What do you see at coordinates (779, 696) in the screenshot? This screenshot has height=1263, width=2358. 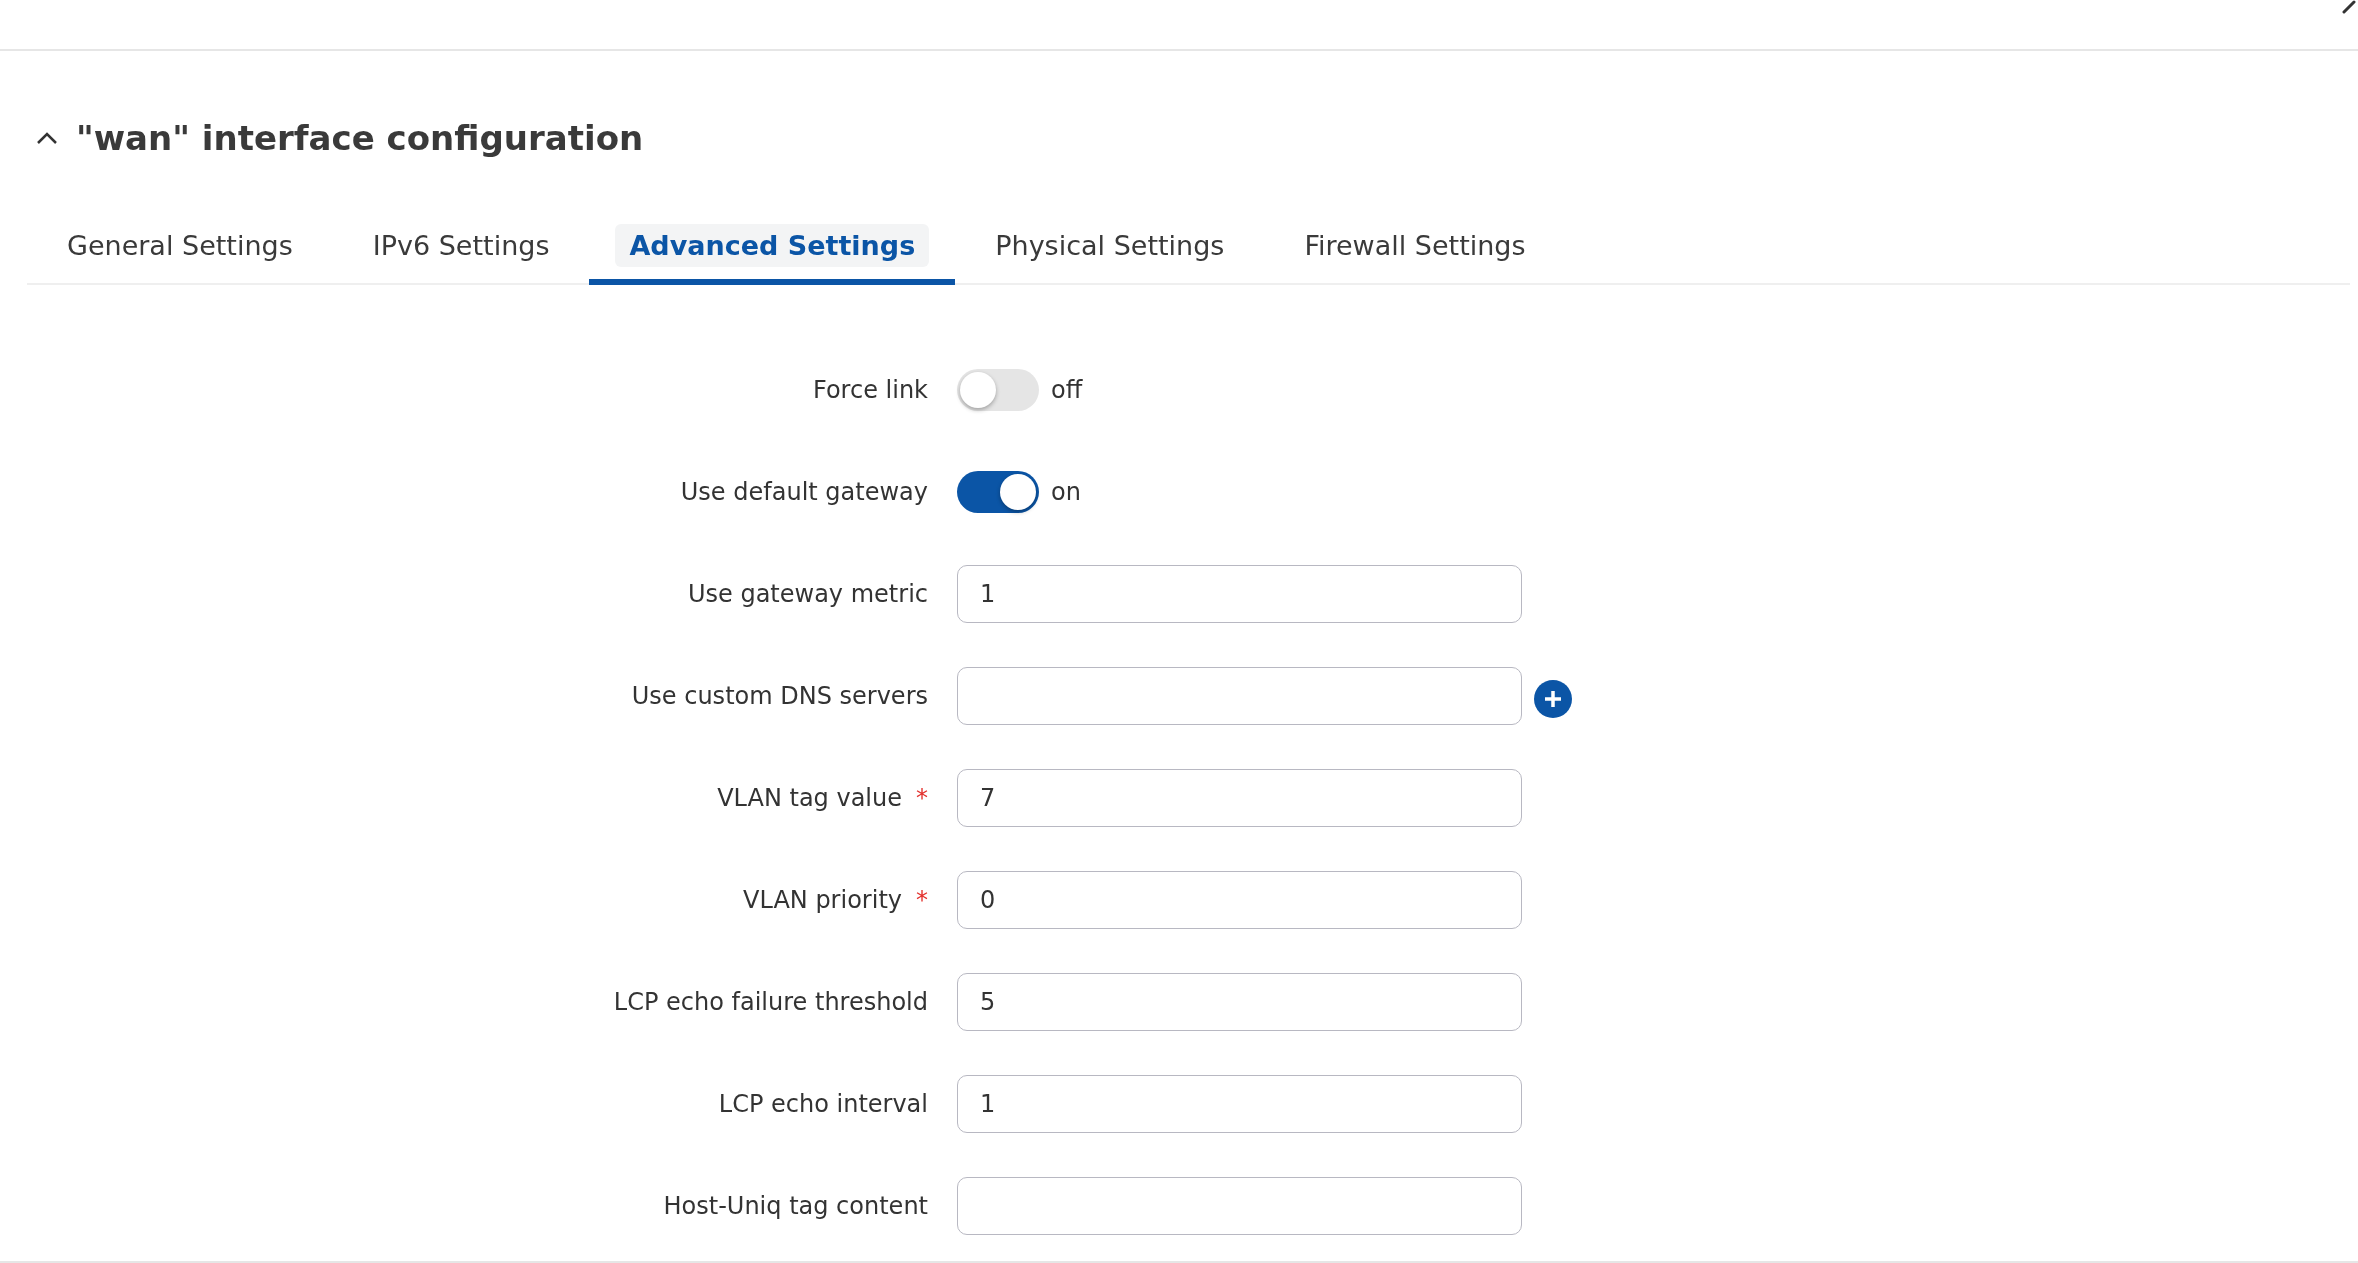 I see `field-label: Use custom DNS servers` at bounding box center [779, 696].